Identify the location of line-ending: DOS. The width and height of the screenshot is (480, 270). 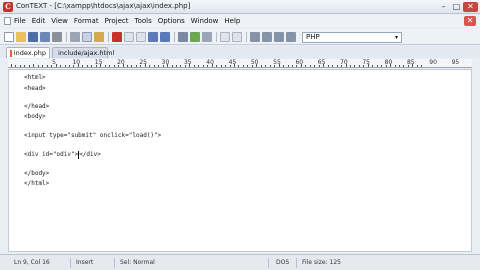
(283, 262).